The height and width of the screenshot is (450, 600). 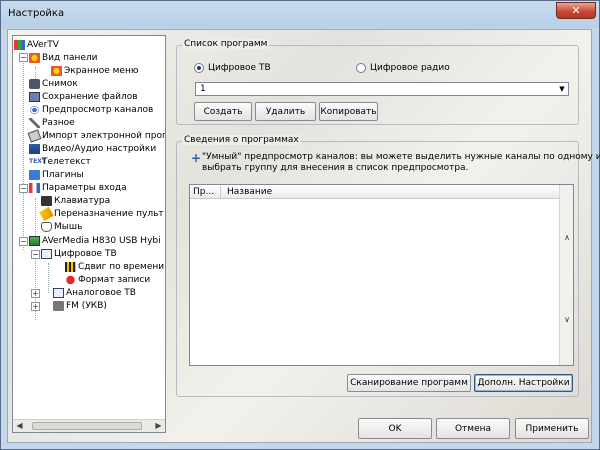 I want to click on scroll-left-icon: ◀, so click(x=19, y=426).